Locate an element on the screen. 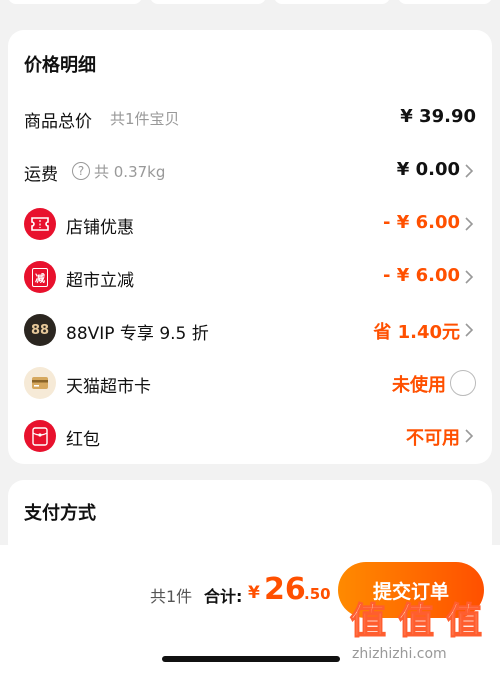 The width and height of the screenshot is (500, 674). total-currency: ¥ is located at coordinates (254, 593).